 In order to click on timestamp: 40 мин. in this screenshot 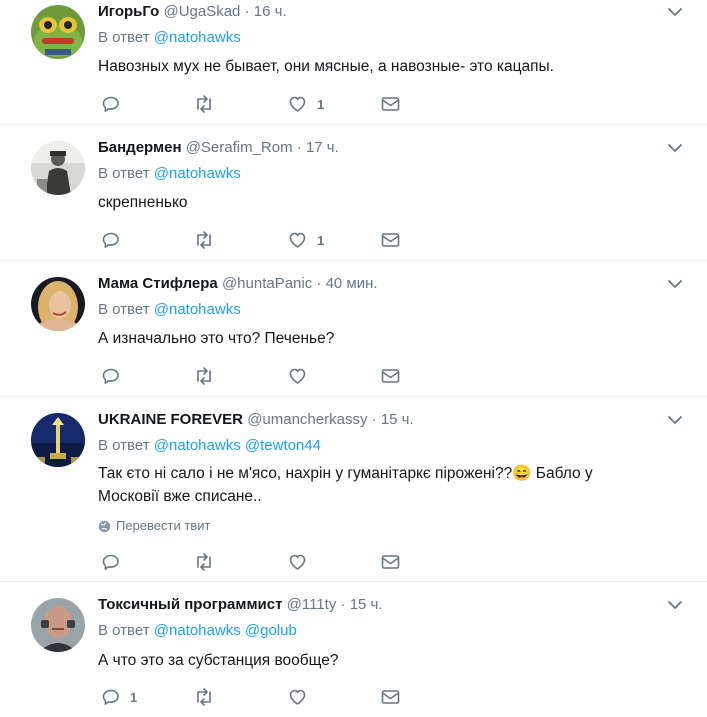, I will do `click(352, 283)`.